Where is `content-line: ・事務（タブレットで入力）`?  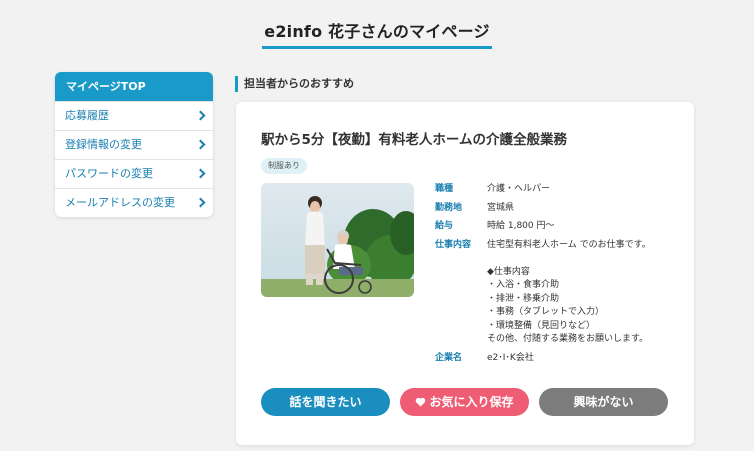
content-line: ・事務（タブレットで入力） is located at coordinates (546, 312).